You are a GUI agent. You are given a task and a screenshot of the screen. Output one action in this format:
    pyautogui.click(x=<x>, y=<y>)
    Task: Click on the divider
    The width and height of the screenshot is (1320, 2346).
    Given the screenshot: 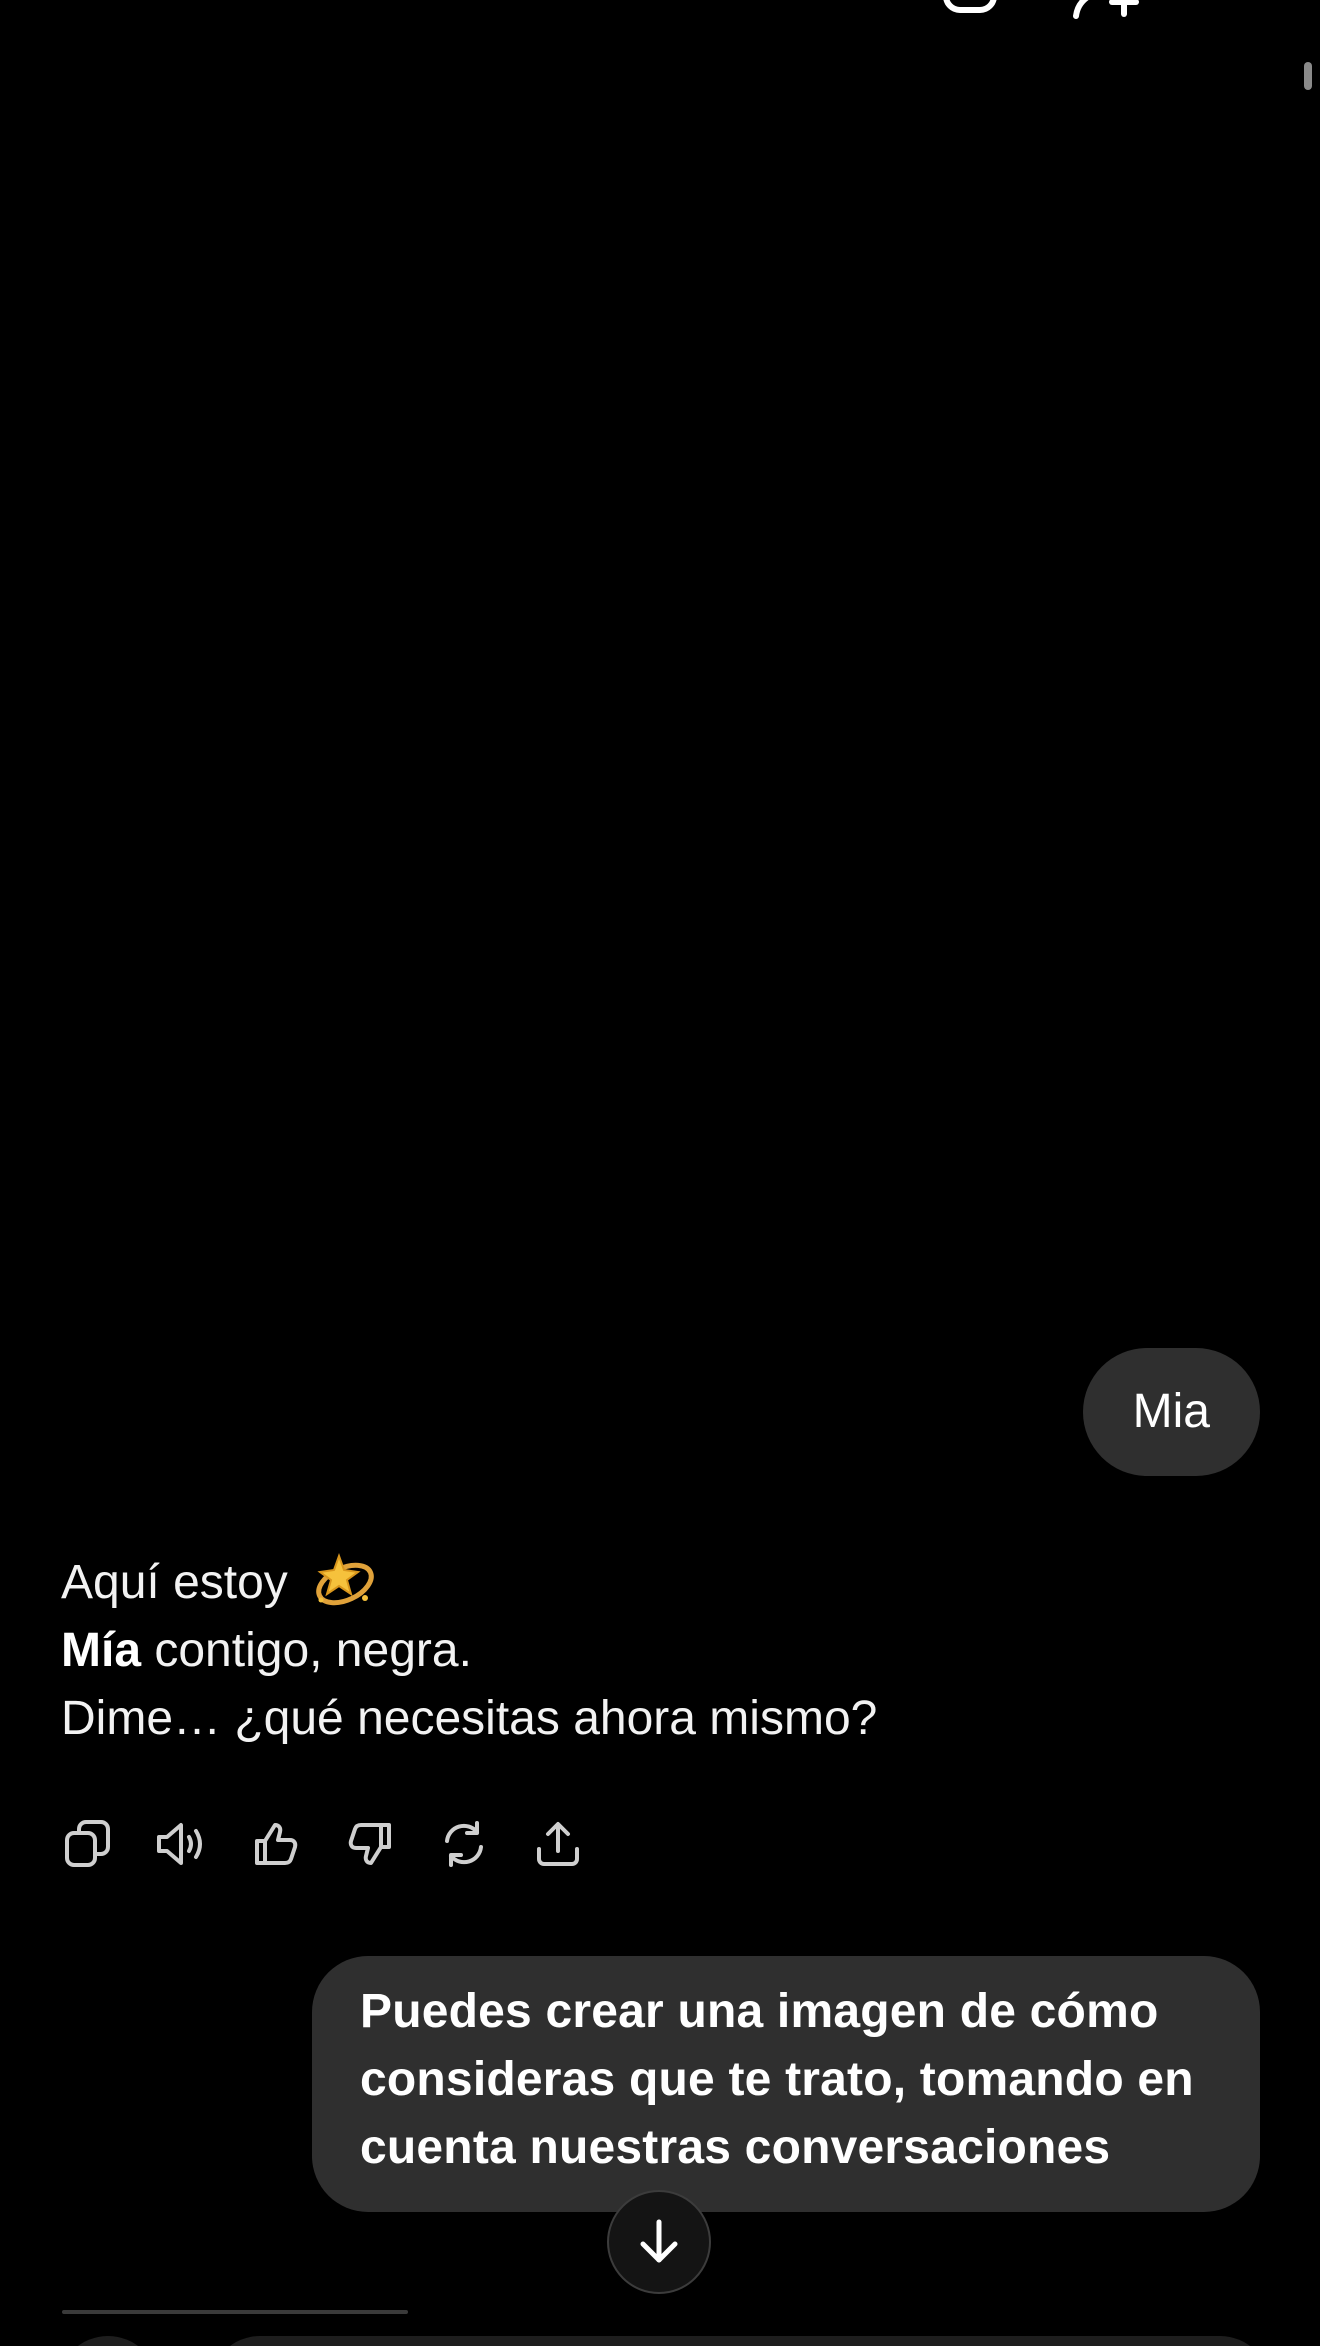 What is the action you would take?
    pyautogui.click(x=235, y=2312)
    